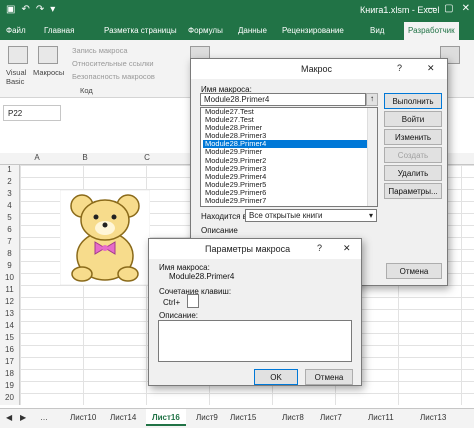 The height and width of the screenshot is (428, 474). I want to click on quick-access-toolbar: ▣ ↶ ↷ ▾, so click(30, 9).